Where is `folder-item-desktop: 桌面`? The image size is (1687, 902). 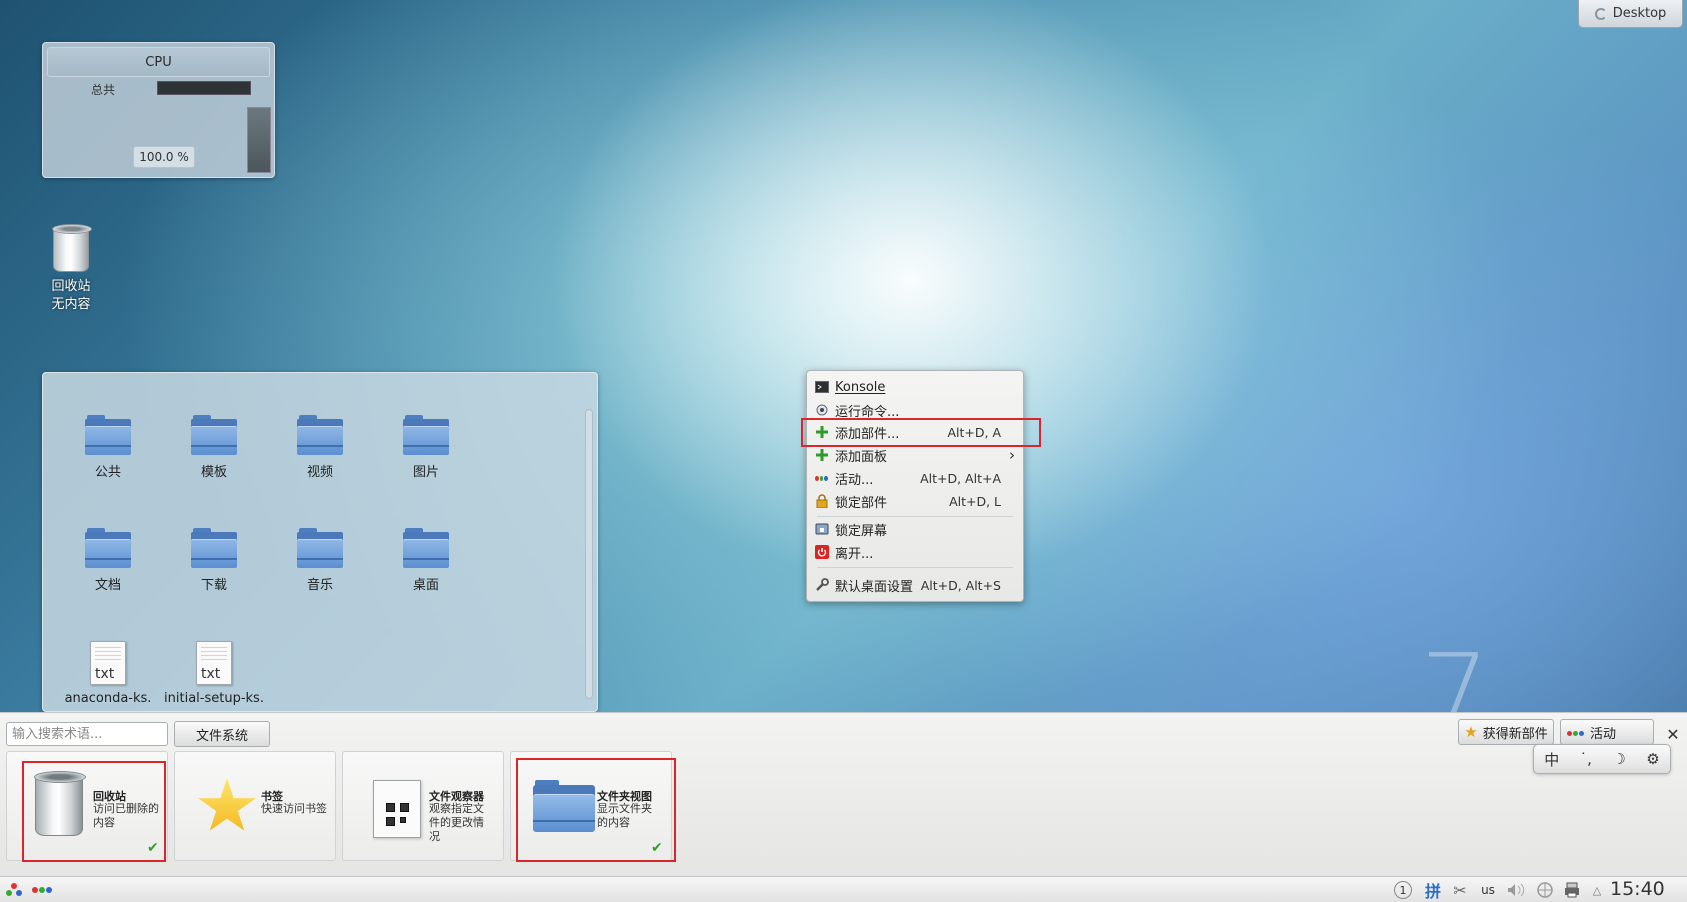 folder-item-desktop: 桌面 is located at coordinates (426, 560).